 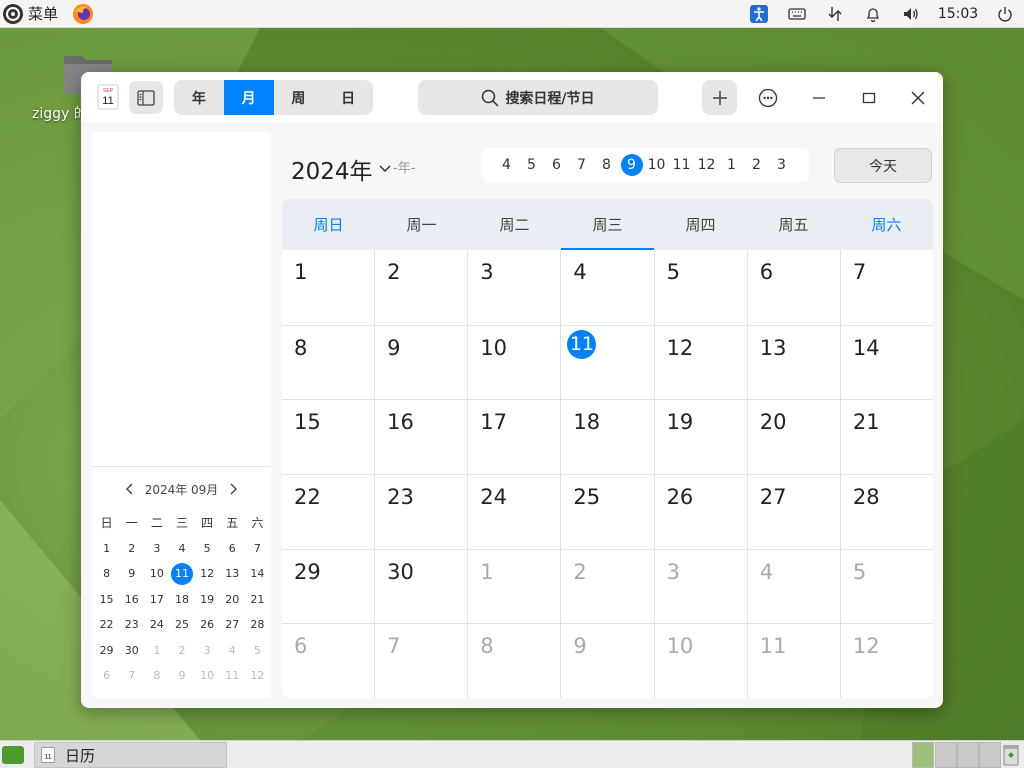 I want to click on mini-day-cell: 29, so click(x=106, y=651).